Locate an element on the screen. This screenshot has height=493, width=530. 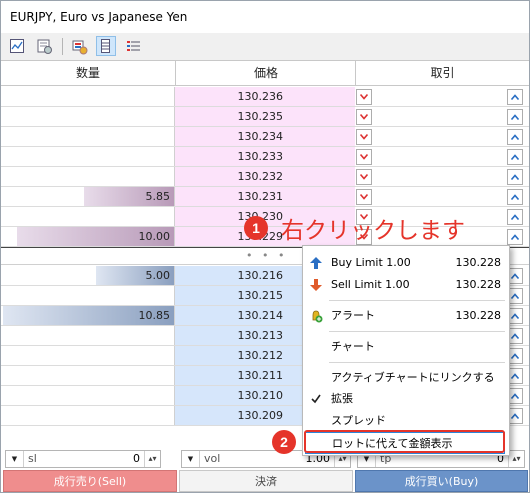
menu-item-chart: チャート is located at coordinates (406, 347).